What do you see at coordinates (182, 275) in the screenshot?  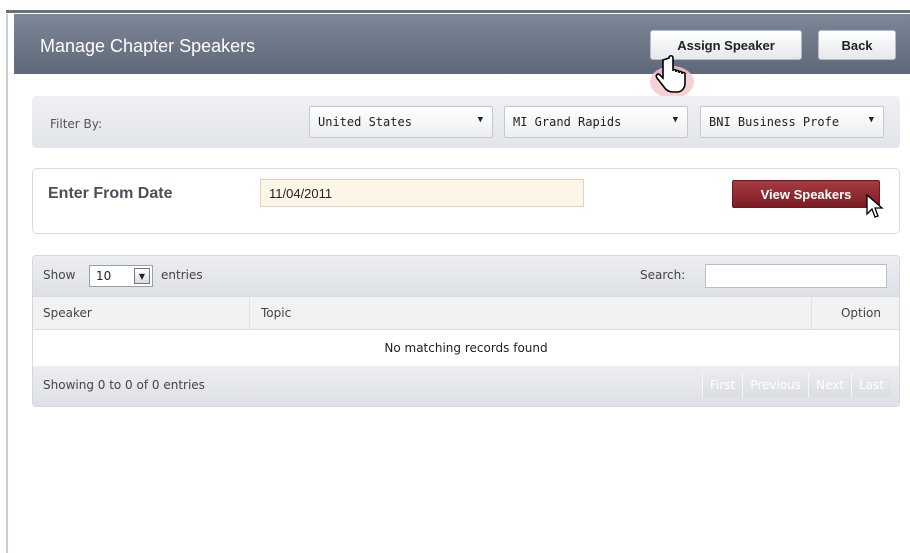 I see `entries-label: entries` at bounding box center [182, 275].